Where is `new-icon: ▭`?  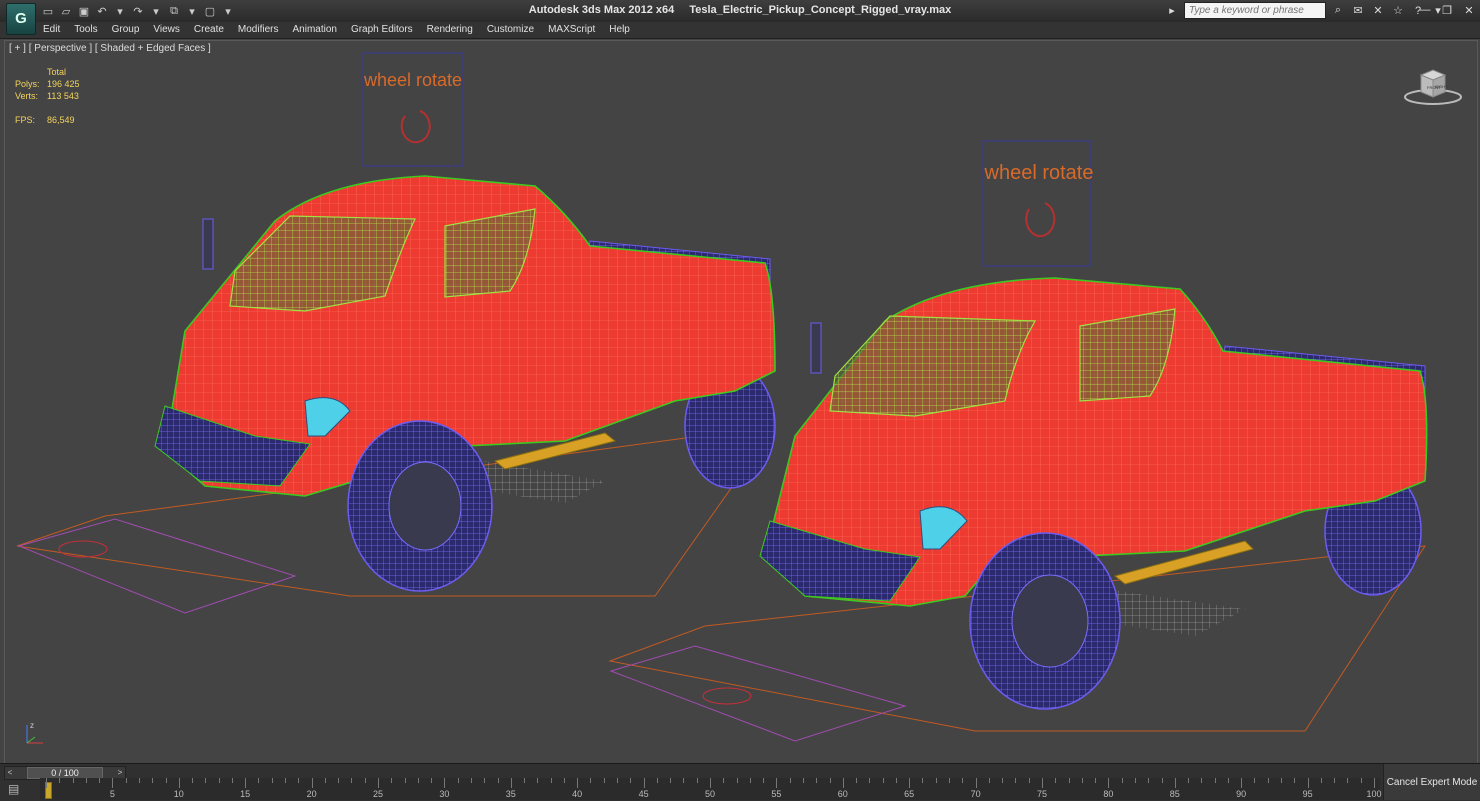
new-icon: ▭ is located at coordinates (48, 11).